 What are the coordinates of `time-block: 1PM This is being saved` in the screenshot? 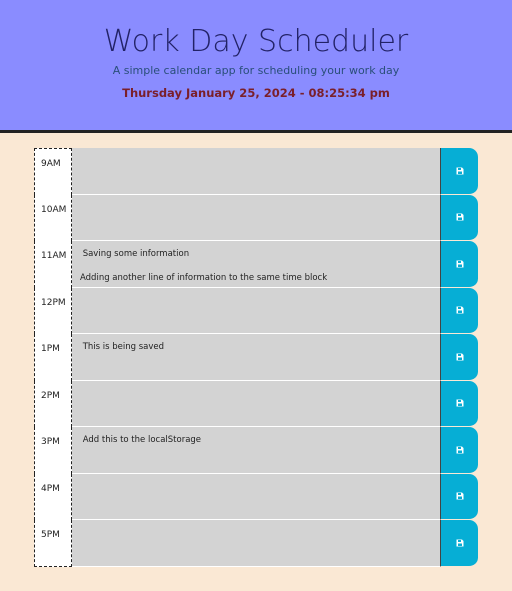 It's located at (256, 357).